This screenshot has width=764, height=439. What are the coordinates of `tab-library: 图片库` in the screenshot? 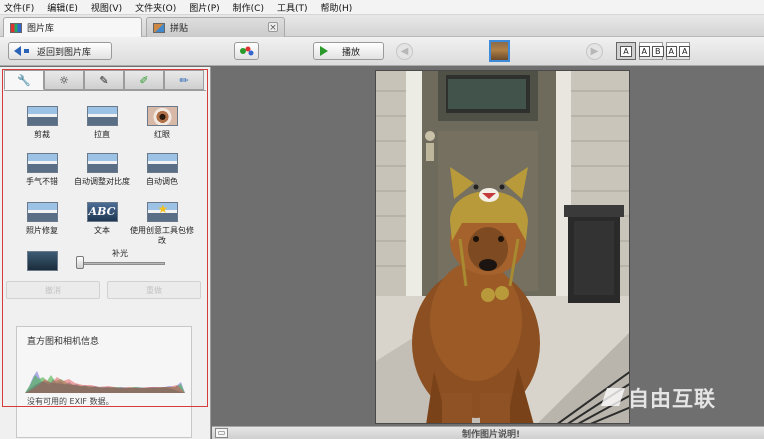 It's located at (72, 27).